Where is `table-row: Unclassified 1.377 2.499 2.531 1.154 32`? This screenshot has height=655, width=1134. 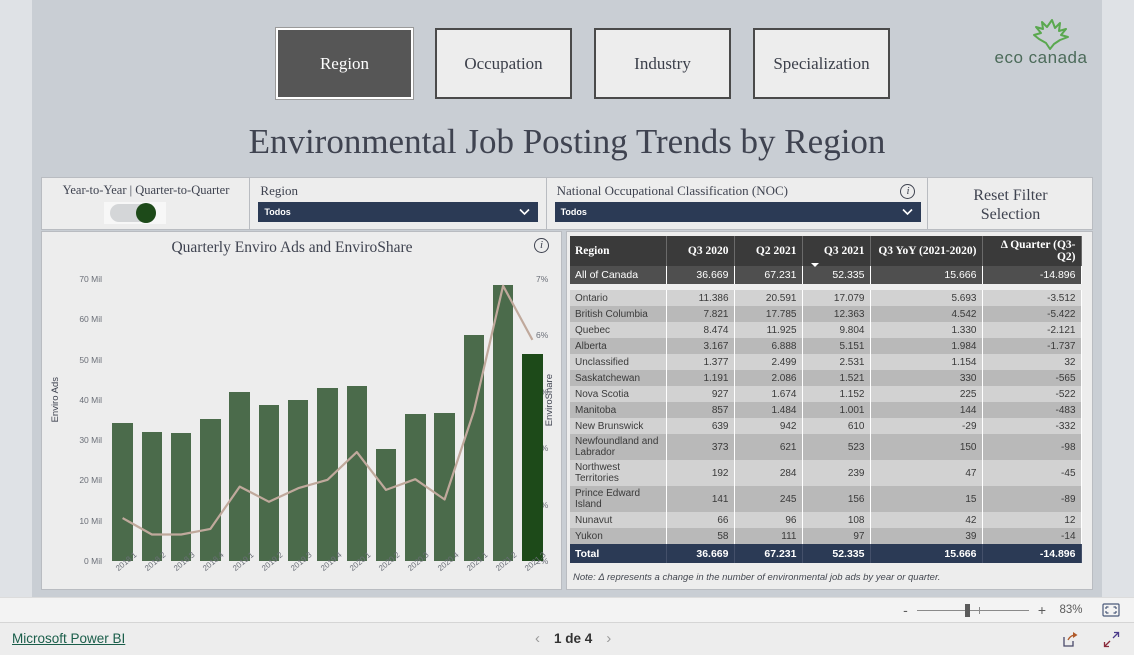
table-row: Unclassified 1.377 2.499 2.531 1.154 32 is located at coordinates (826, 362).